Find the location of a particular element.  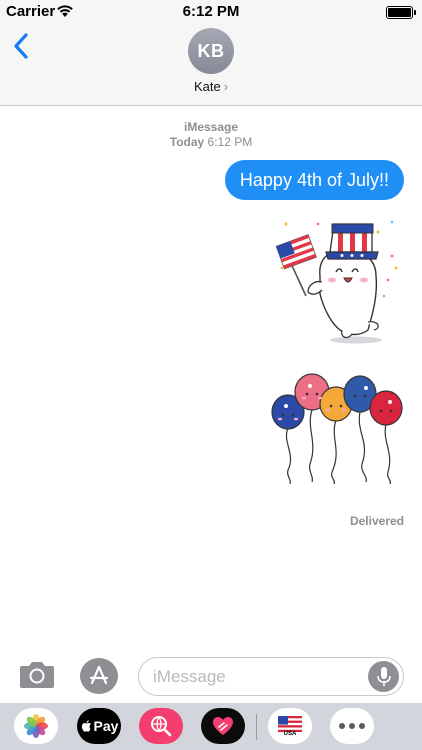

service-label: iMessage is located at coordinates (211, 127).